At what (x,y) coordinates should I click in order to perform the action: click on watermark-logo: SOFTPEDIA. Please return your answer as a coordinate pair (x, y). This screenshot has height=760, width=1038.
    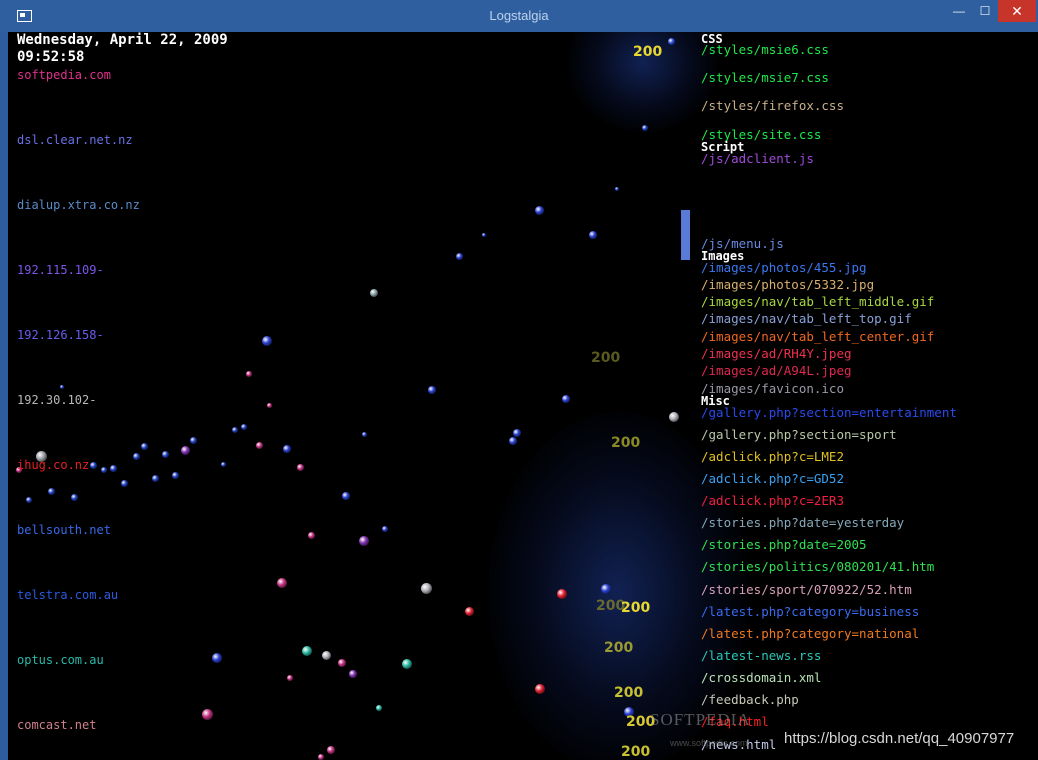
    Looking at the image, I should click on (700, 719).